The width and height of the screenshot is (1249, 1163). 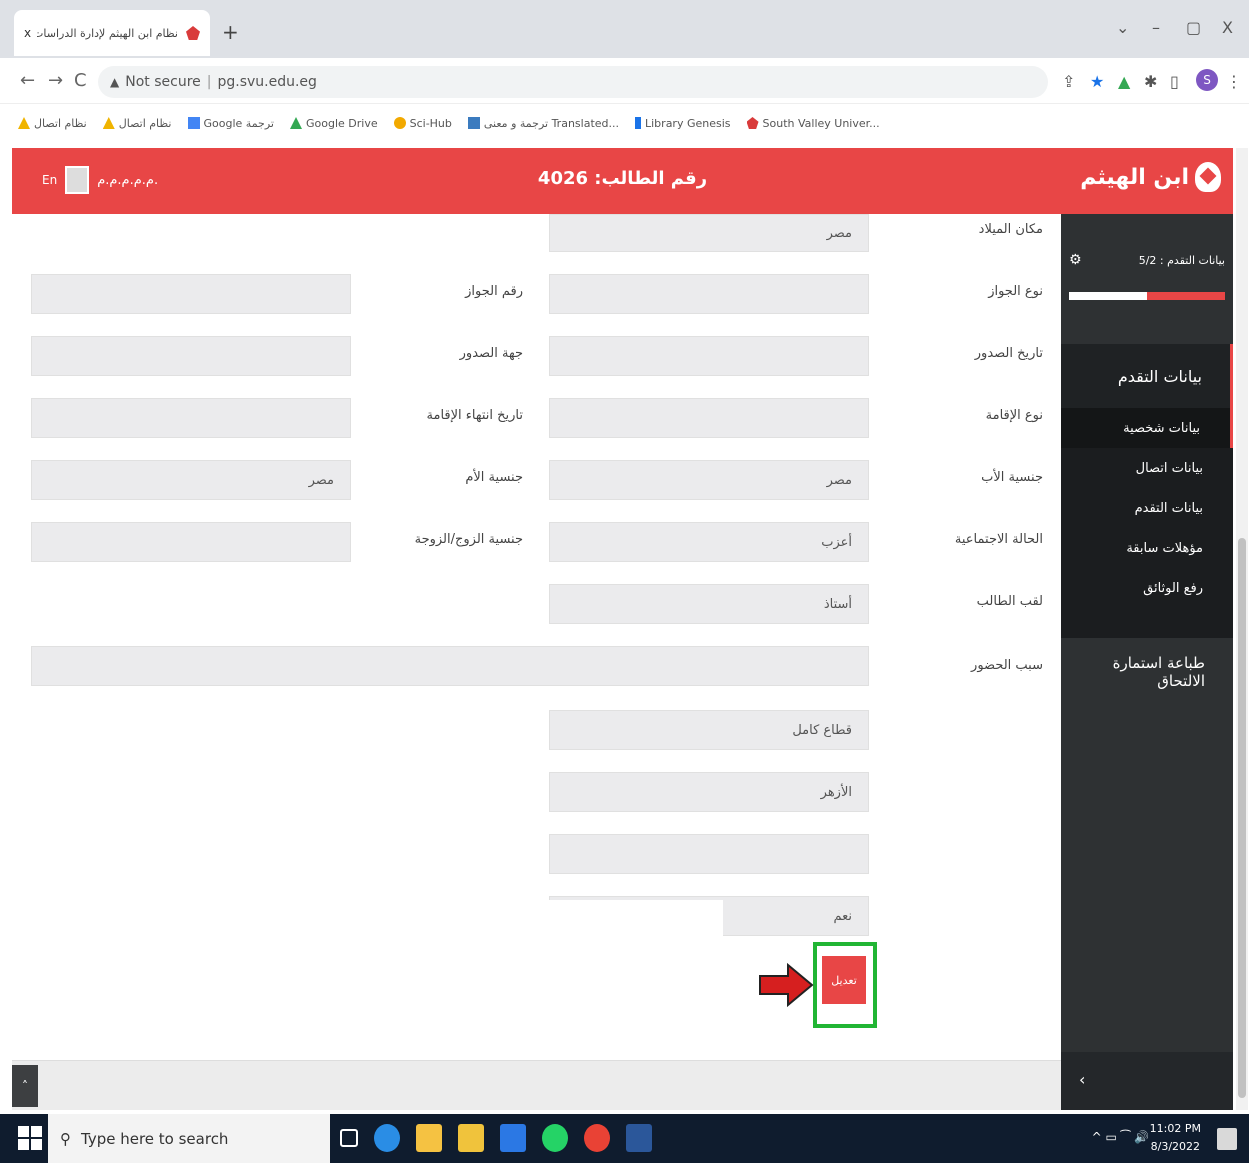 I want to click on tab-title: نظام ابن الهيثم لإدارة الدراسات العـ, so click(x=107, y=33).